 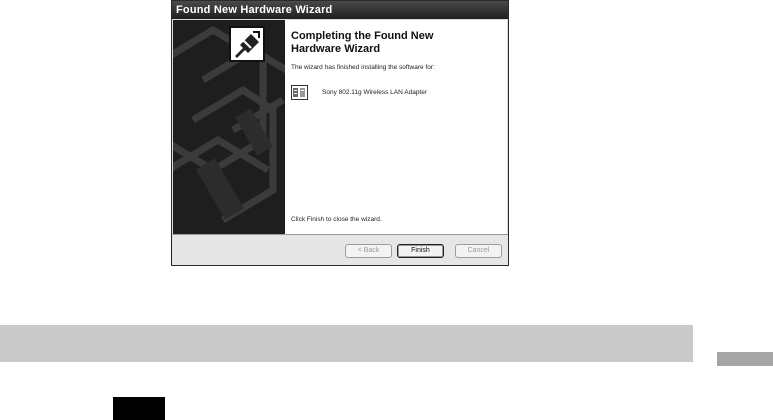 I want to click on back-button: < Back, so click(x=368, y=251).